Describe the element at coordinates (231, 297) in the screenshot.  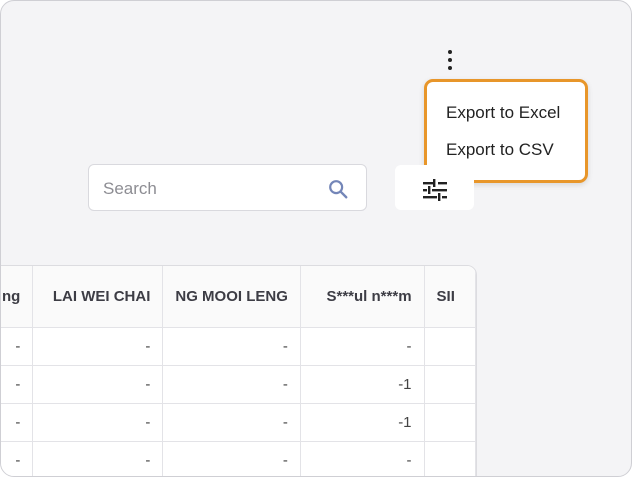
I see `column-header: NG MOOI LENG` at that location.